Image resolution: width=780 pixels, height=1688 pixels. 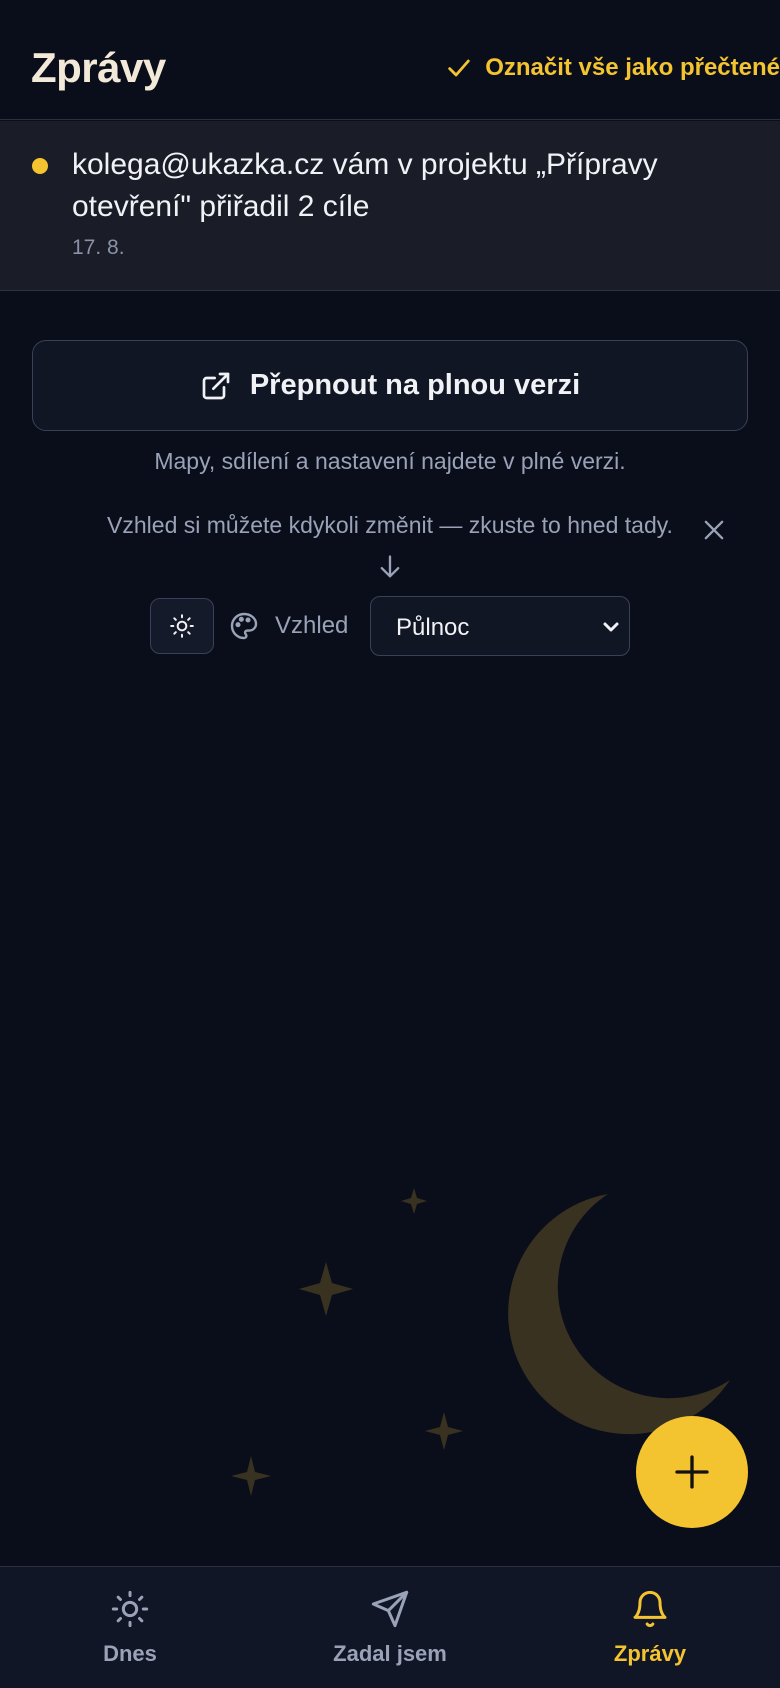 What do you see at coordinates (619, 1314) in the screenshot?
I see `moon-icon` at bounding box center [619, 1314].